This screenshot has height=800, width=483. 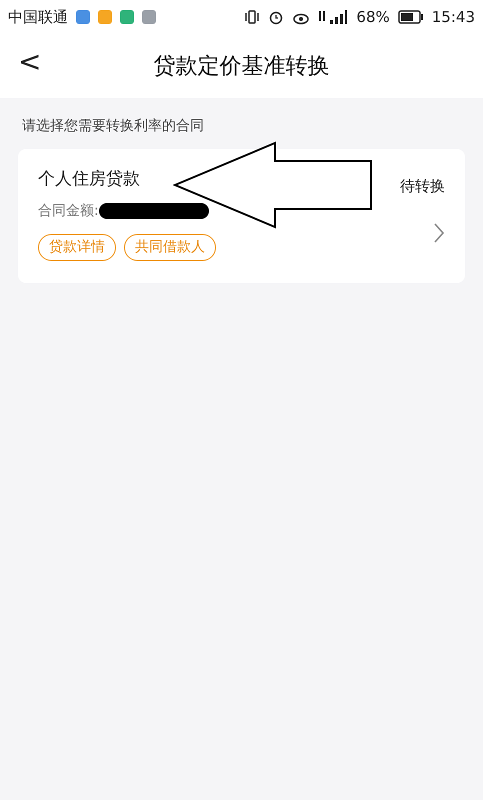 What do you see at coordinates (333, 17) in the screenshot?
I see `signal-icon` at bounding box center [333, 17].